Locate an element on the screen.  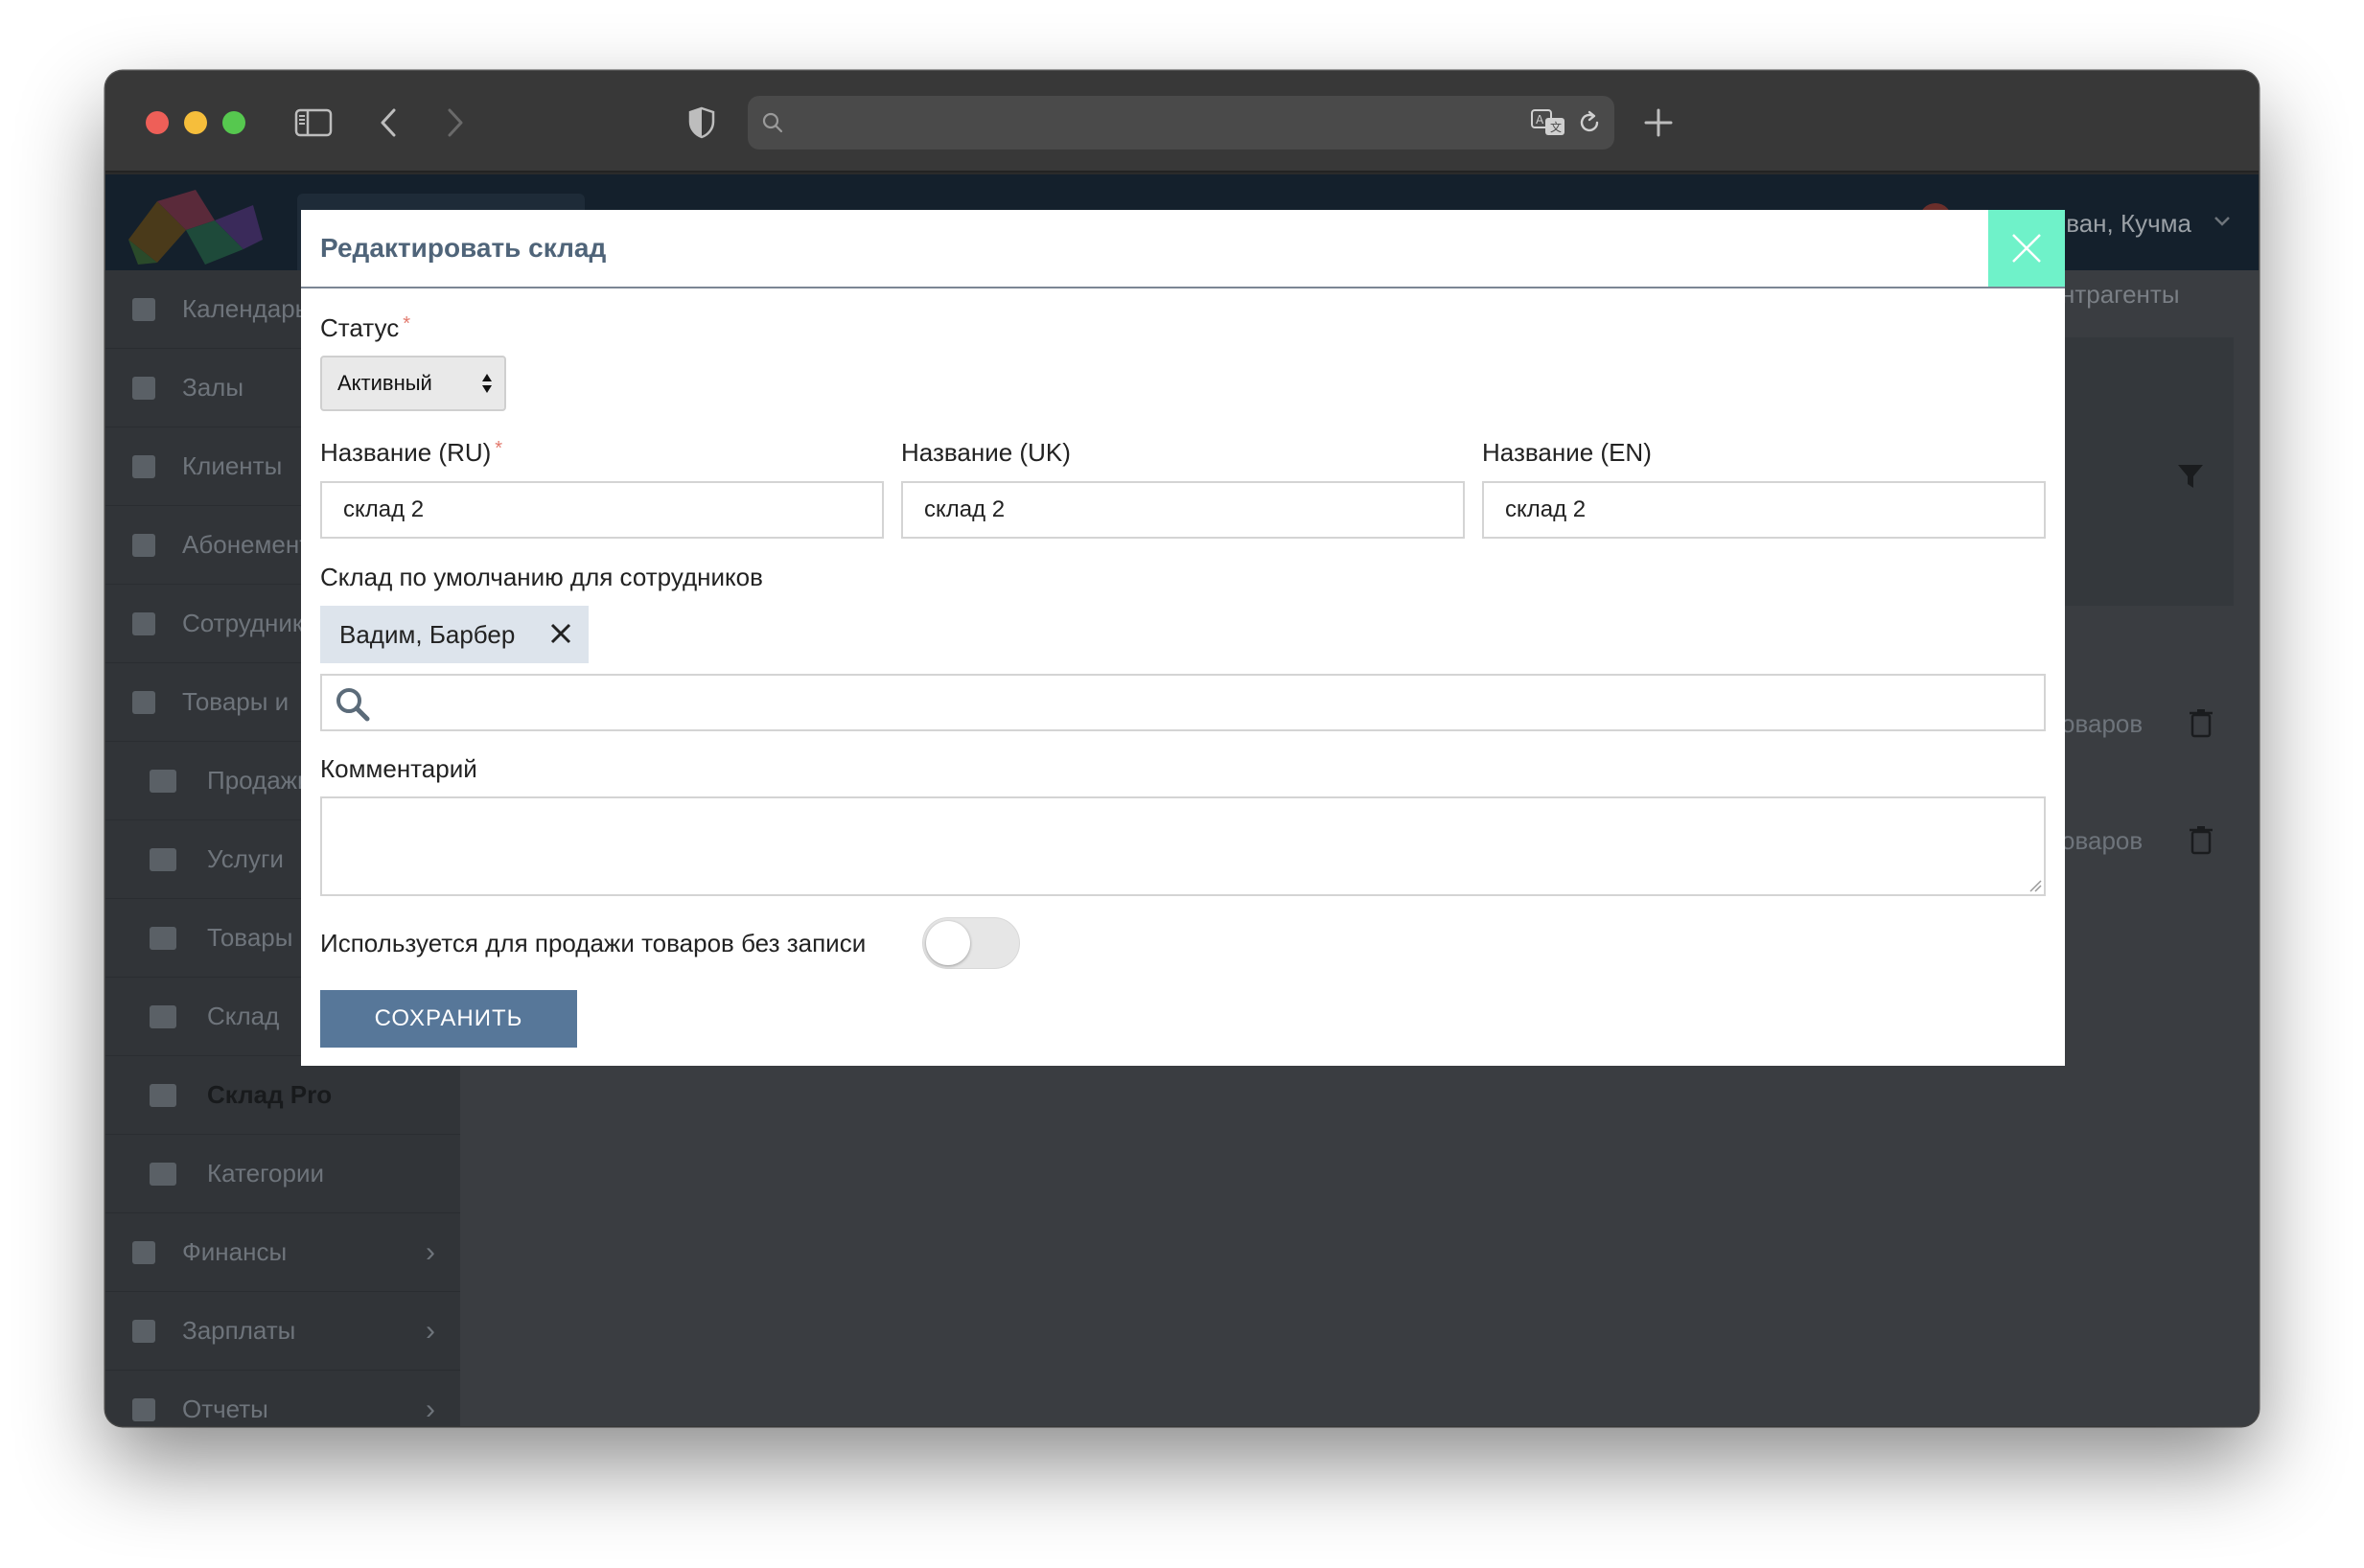
sidebar-item-label: Категории is located at coordinates (265, 1173).